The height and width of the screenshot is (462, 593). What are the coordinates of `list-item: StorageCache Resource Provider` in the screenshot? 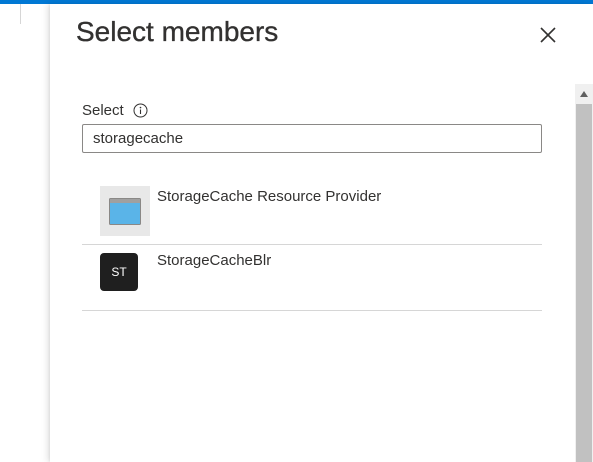 It's located at (312, 211).